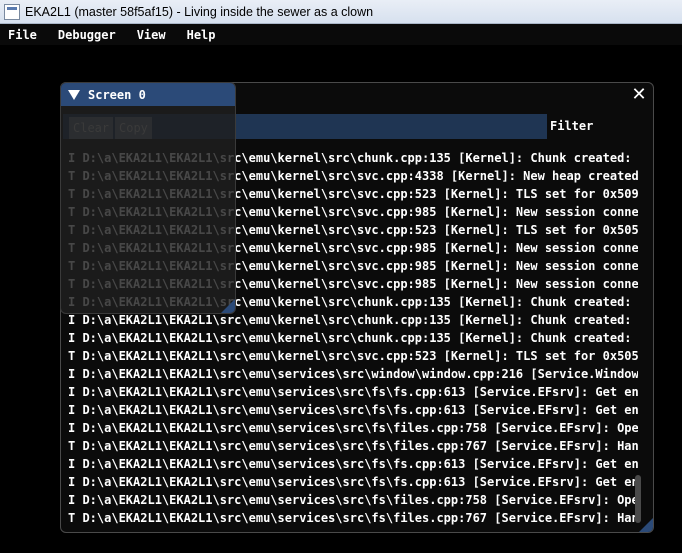  What do you see at coordinates (91, 128) in the screenshot?
I see `clear-button: Clear` at bounding box center [91, 128].